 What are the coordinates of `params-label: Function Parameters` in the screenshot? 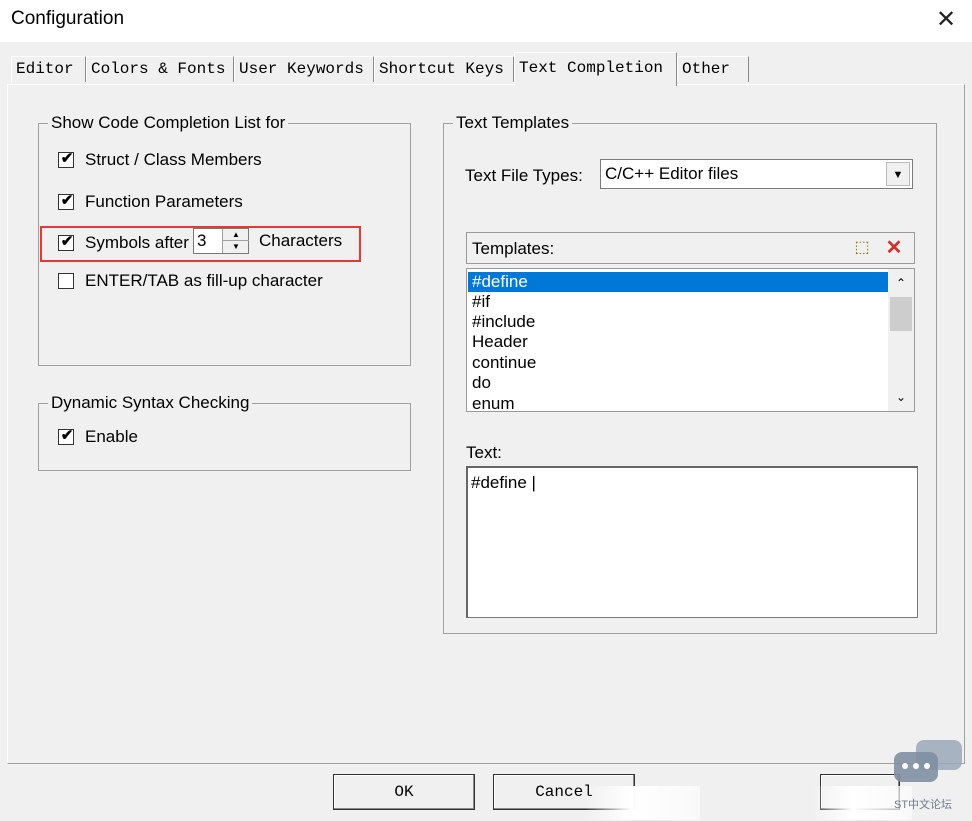 It's located at (164, 201).